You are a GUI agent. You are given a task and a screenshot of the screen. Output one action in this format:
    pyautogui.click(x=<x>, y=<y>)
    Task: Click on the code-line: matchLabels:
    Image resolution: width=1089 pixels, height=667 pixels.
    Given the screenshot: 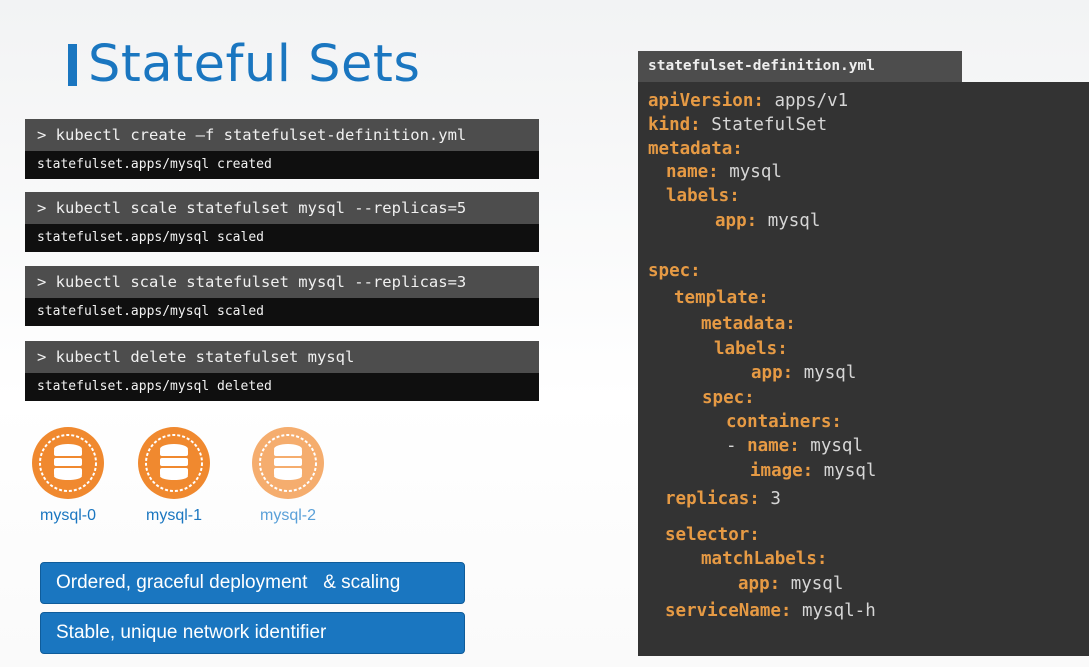 What is the action you would take?
    pyautogui.click(x=764, y=559)
    